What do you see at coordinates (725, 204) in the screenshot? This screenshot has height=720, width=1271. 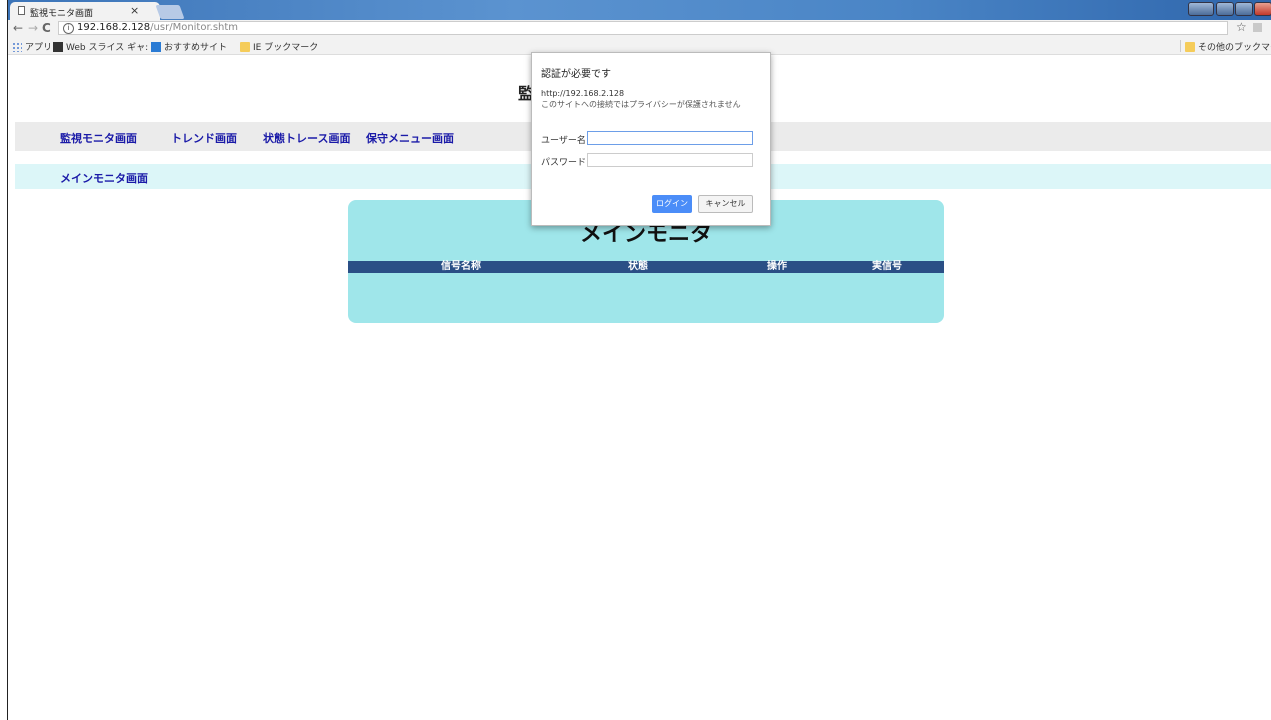 I see `cancel-button: キャンセル` at bounding box center [725, 204].